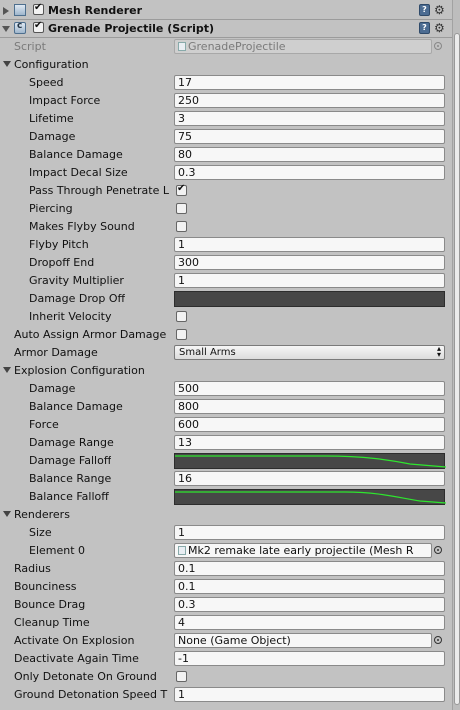 This screenshot has width=460, height=710. Describe the element at coordinates (76, 280) in the screenshot. I see `gravity-multiplier-label: Gravity Multiplier` at that location.